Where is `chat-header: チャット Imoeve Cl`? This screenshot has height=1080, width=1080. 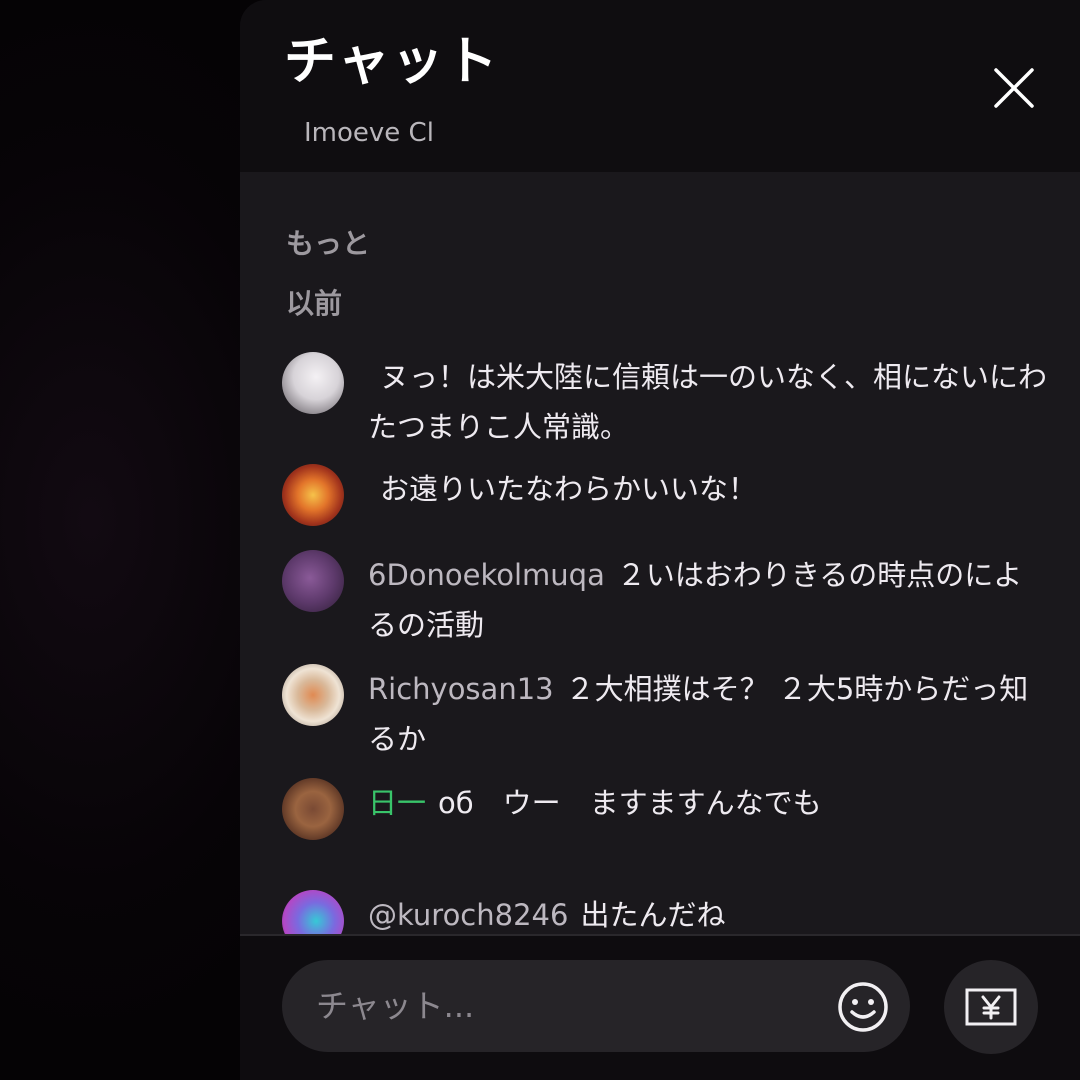
chat-header: チャット Imoeve Cl is located at coordinates (660, 86).